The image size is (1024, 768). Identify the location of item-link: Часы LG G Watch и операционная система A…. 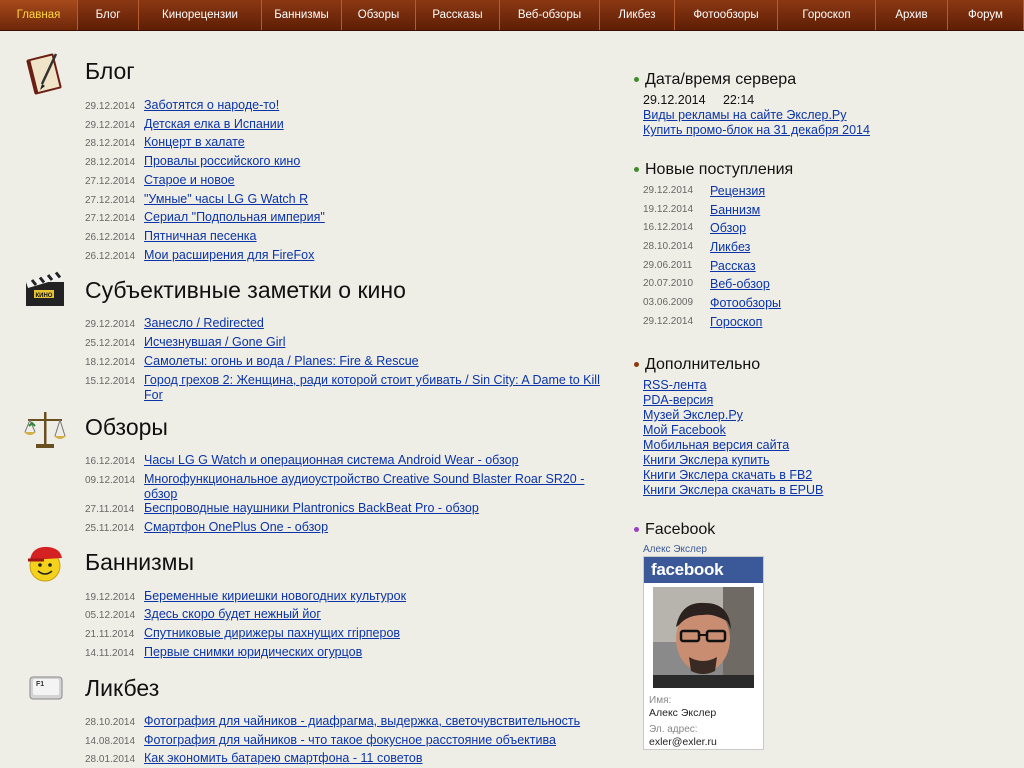
(377, 460).